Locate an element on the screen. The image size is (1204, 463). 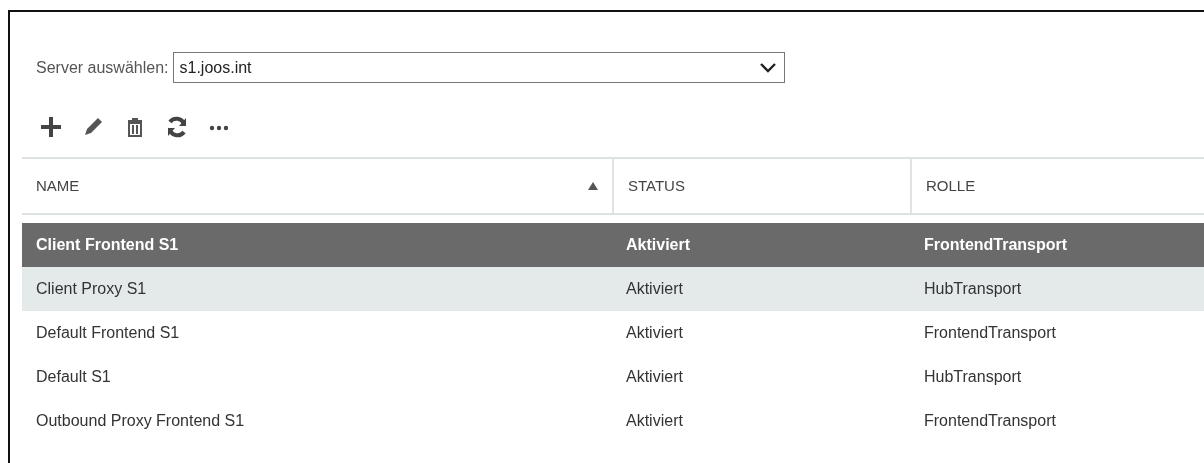
chevron-down-icon is located at coordinates (767, 67).